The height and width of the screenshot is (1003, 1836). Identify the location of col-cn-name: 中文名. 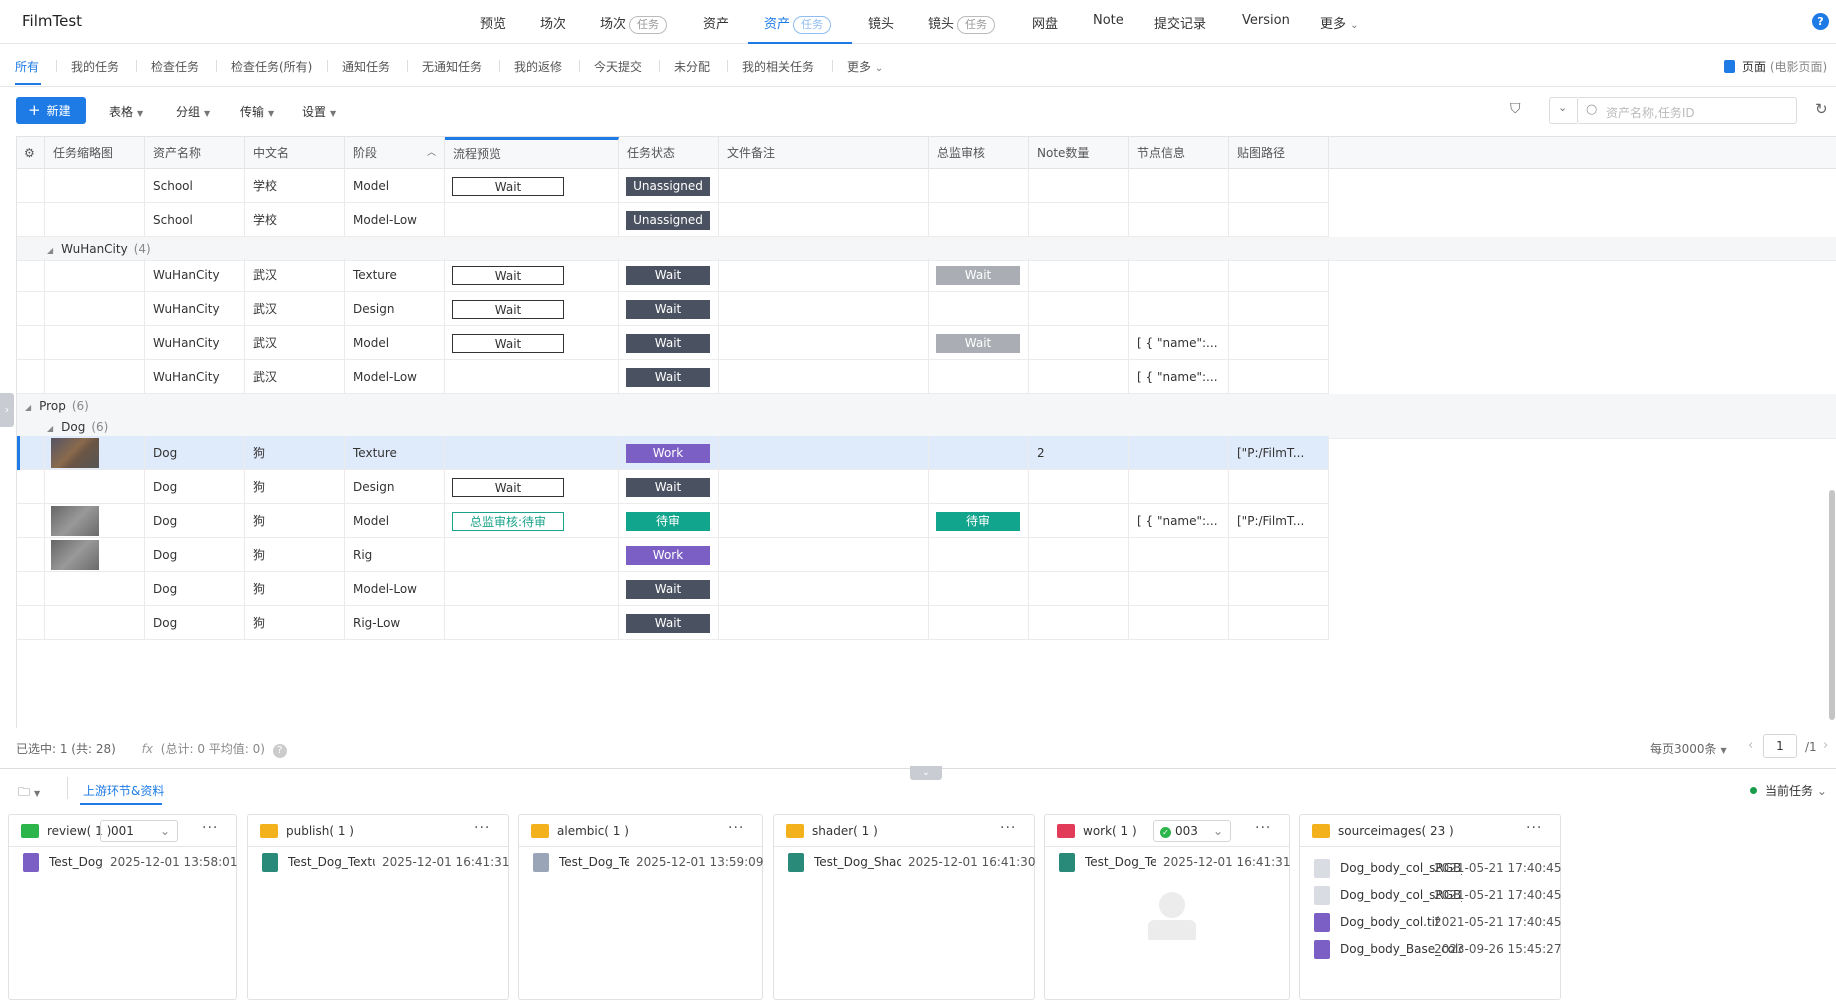
(295, 153).